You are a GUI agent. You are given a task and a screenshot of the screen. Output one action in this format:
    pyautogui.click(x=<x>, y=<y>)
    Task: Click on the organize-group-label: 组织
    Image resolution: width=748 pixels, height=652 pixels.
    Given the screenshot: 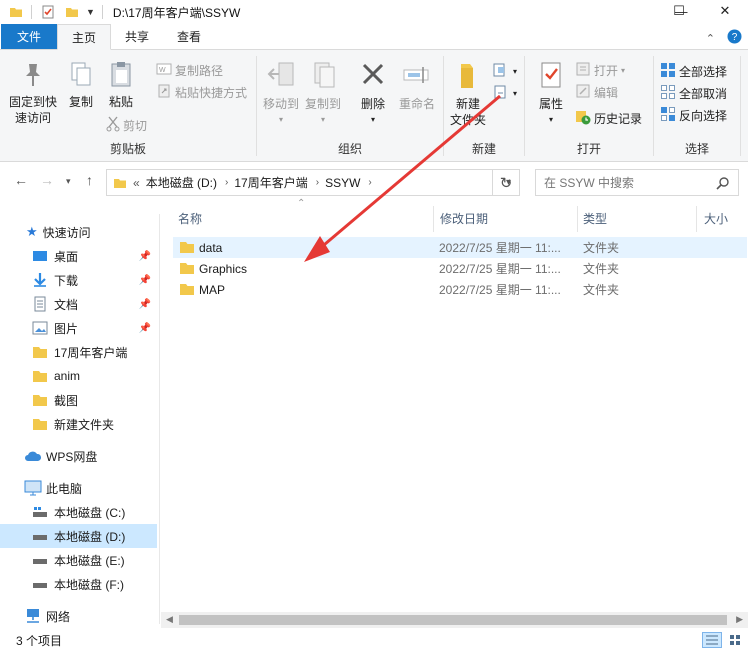 What is the action you would take?
    pyautogui.click(x=349, y=149)
    